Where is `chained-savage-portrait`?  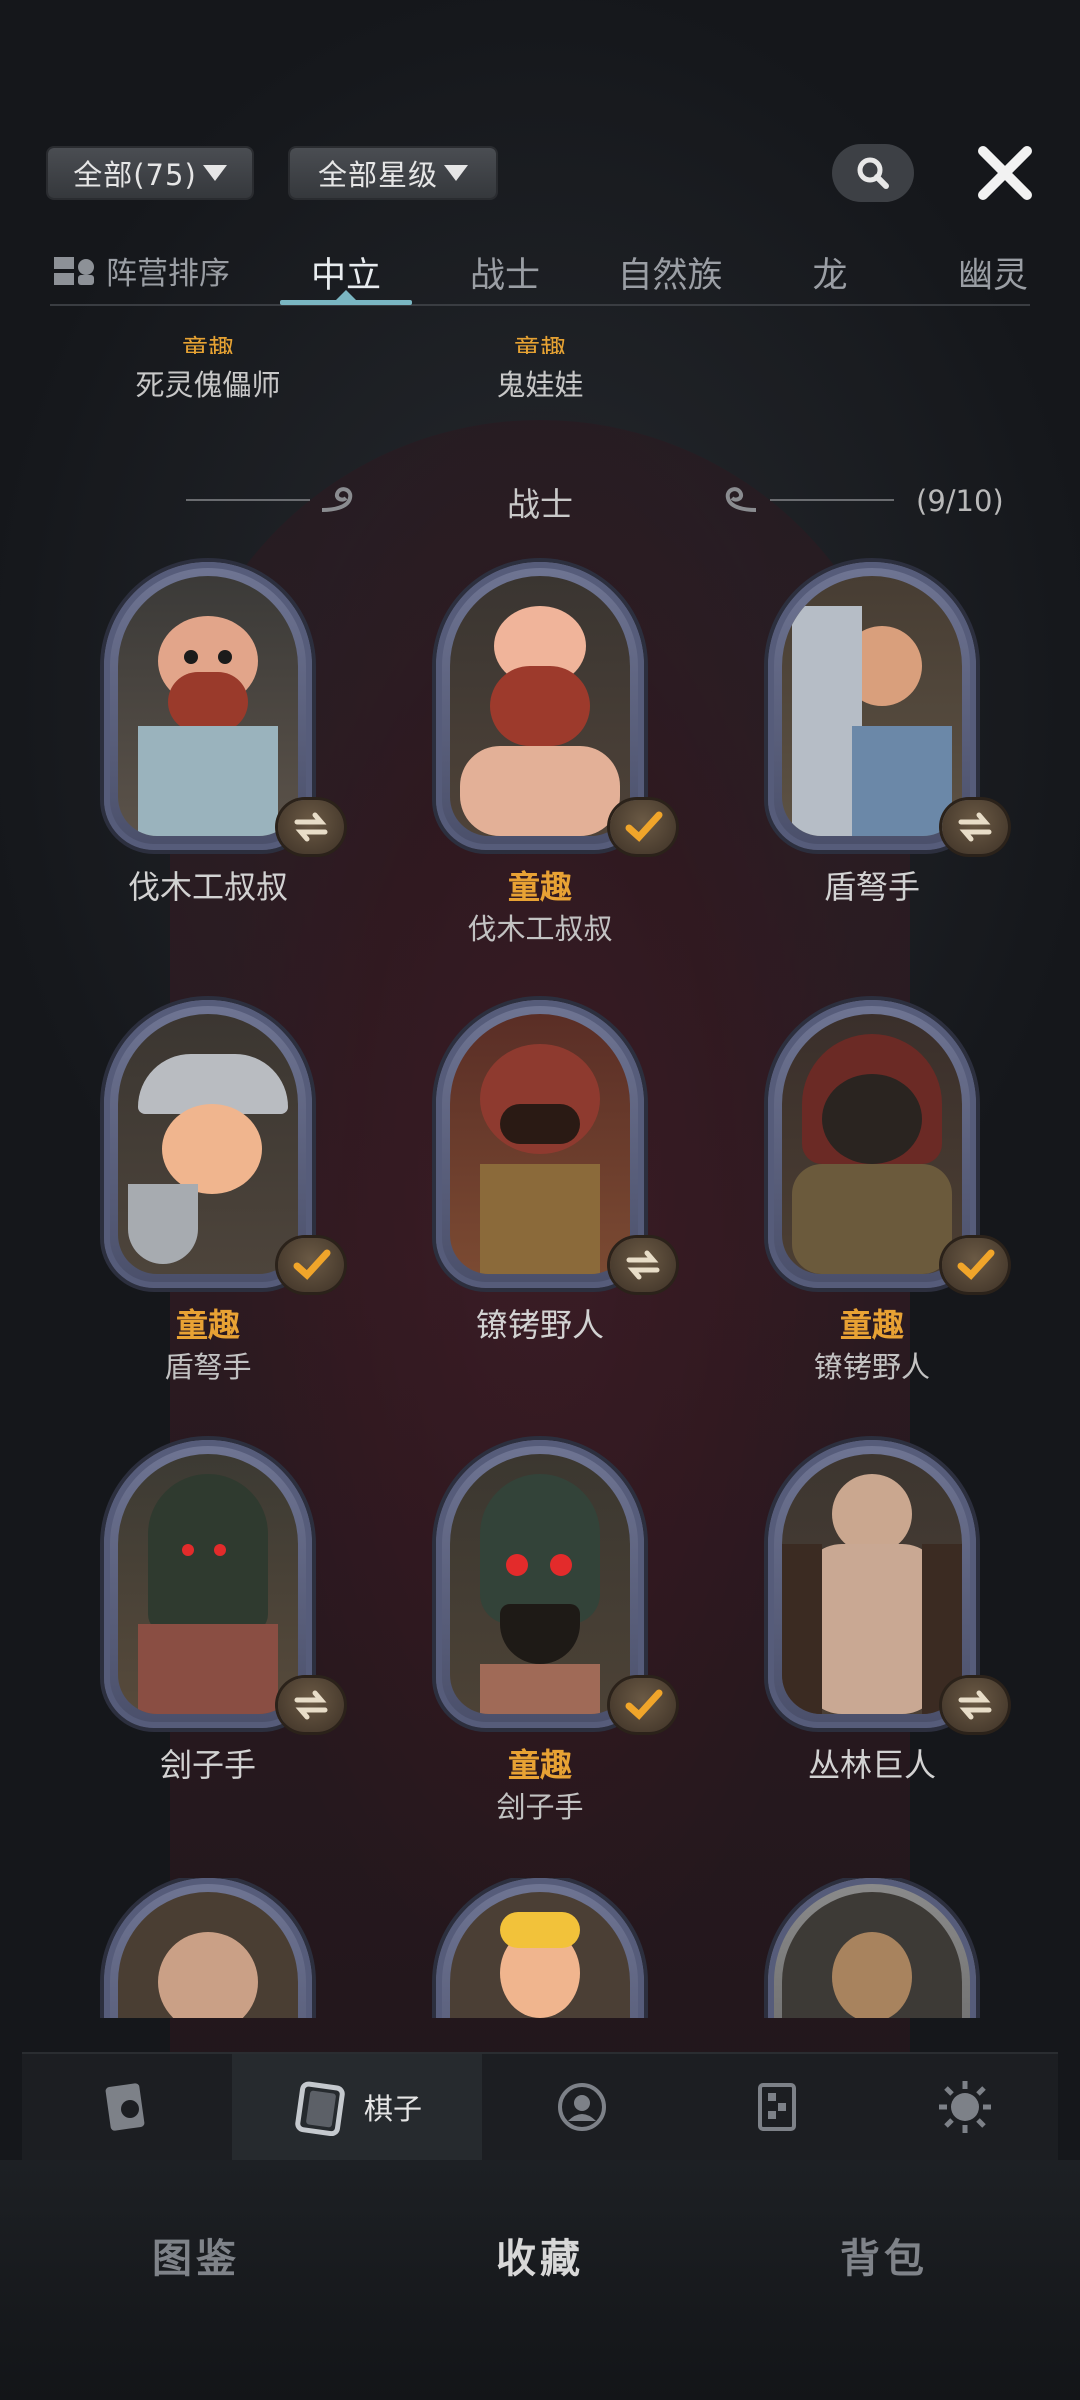
chained-savage-portrait is located at coordinates (540, 1144).